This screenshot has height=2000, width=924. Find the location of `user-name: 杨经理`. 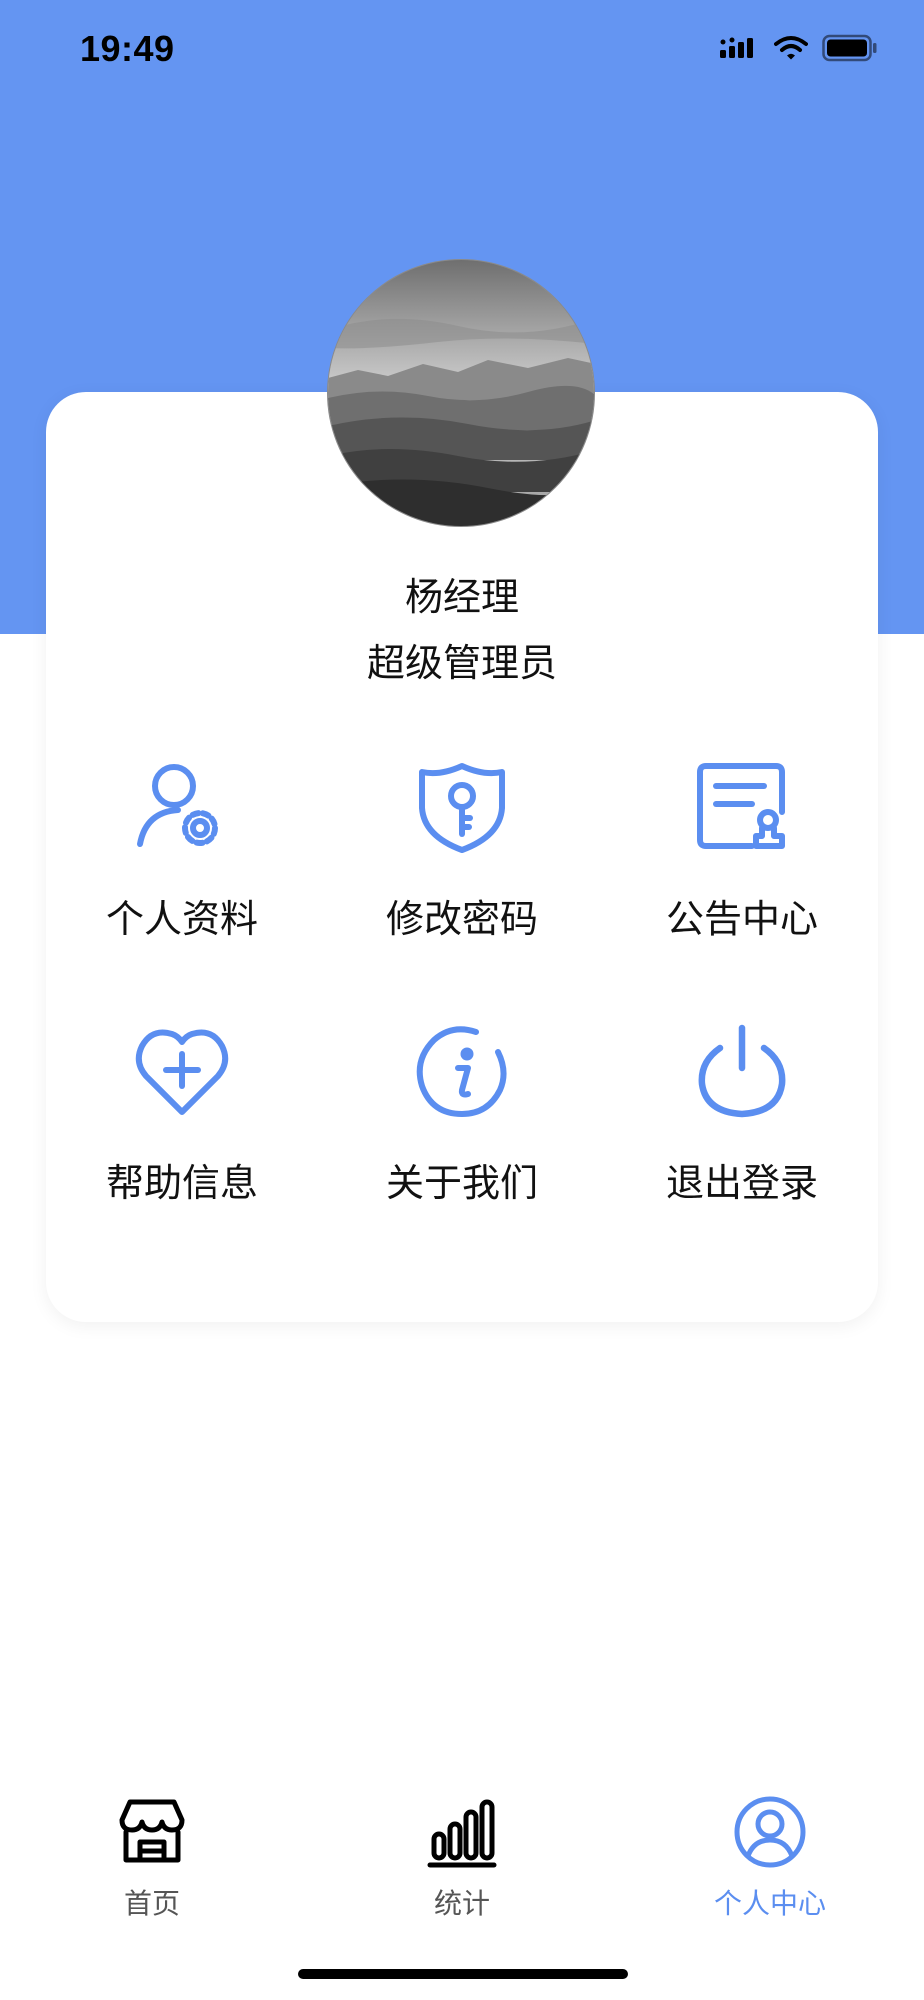

user-name: 杨经理 is located at coordinates (461, 597).